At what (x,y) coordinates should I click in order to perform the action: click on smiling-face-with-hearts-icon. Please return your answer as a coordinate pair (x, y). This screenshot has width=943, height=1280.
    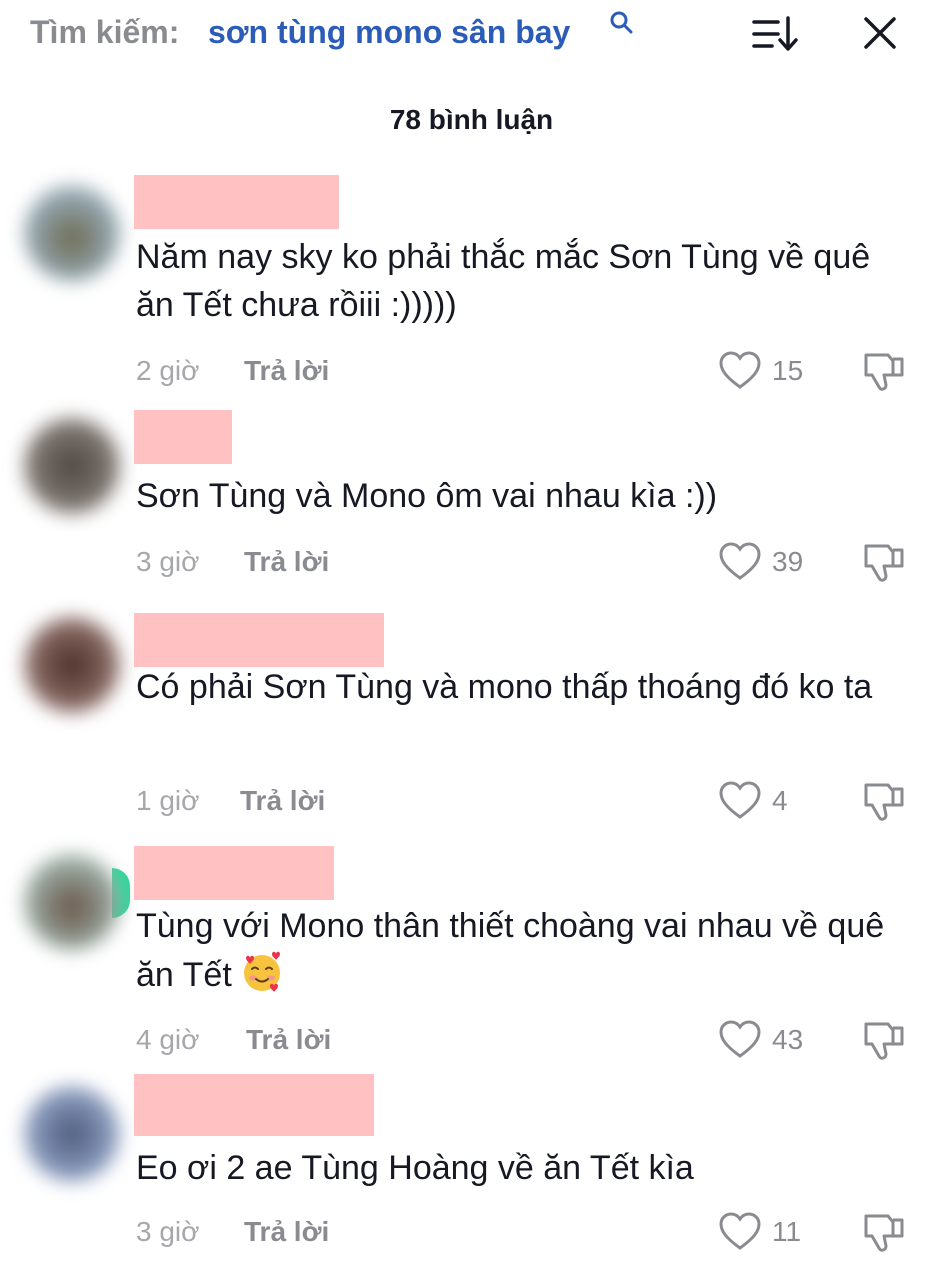
    Looking at the image, I should click on (261, 971).